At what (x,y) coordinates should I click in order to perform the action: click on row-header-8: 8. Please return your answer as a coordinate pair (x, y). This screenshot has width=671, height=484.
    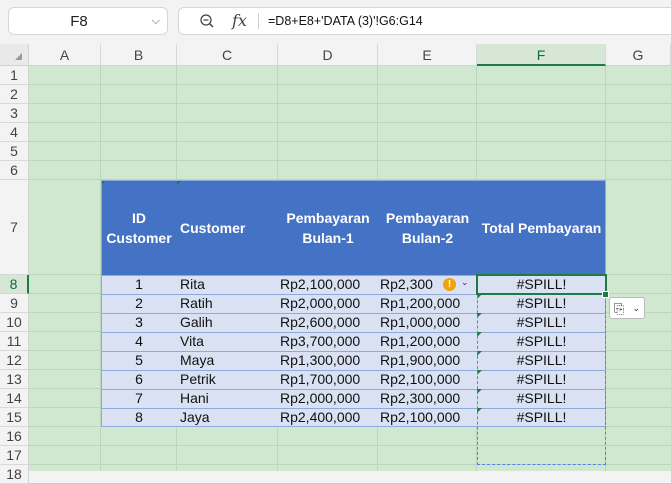
    Looking at the image, I should click on (14, 284).